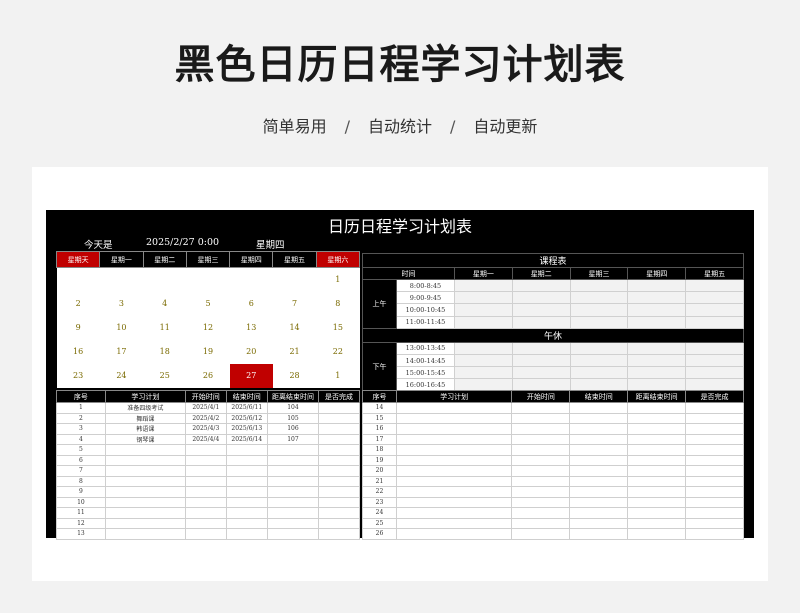 The height and width of the screenshot is (613, 800). What do you see at coordinates (246, 439) in the screenshot?
I see `plan-cell: 2025/6/14` at bounding box center [246, 439].